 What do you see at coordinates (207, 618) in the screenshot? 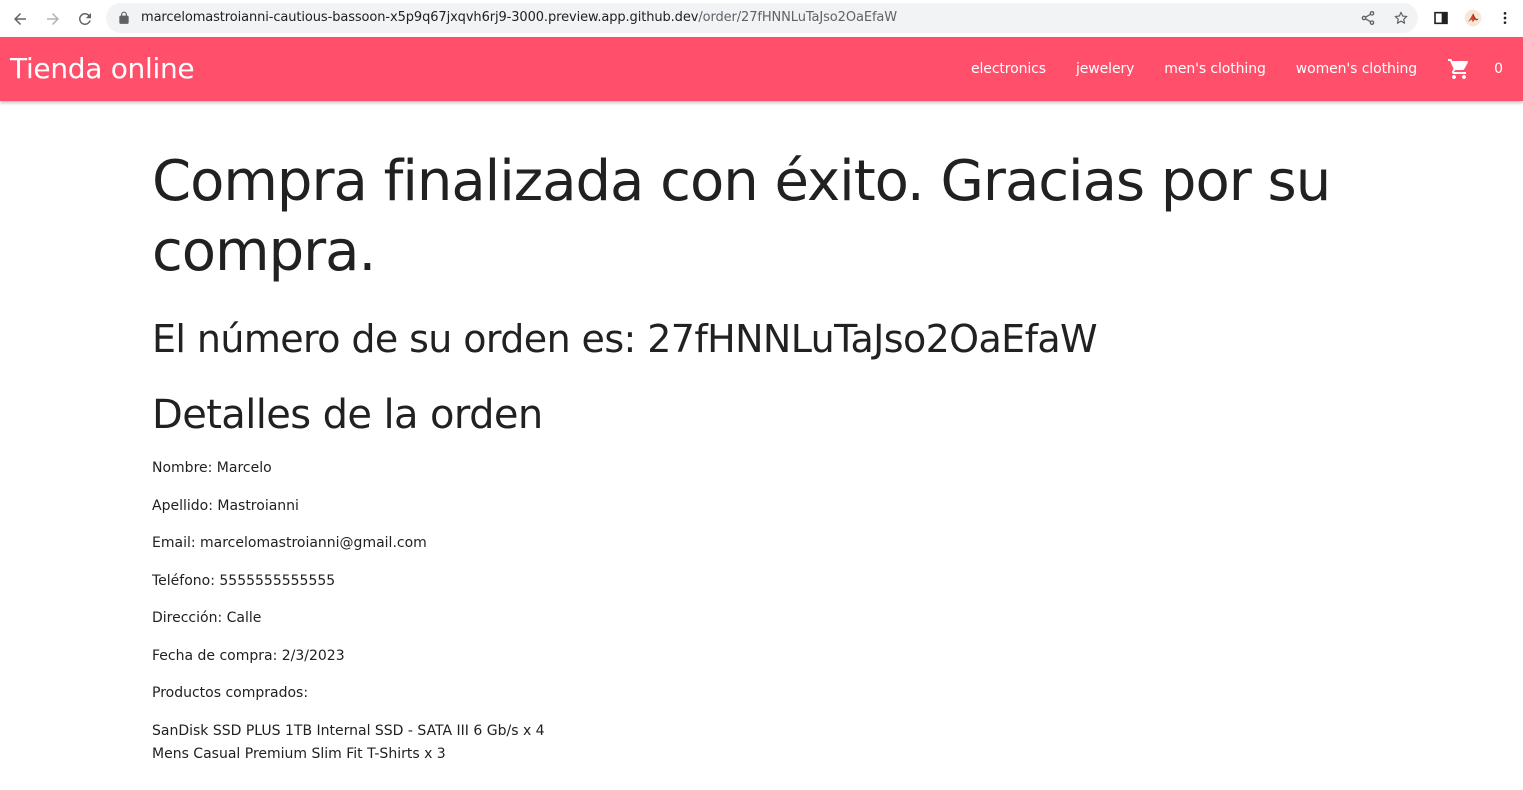
I see `detail-direccion: Dirección: Calle` at bounding box center [207, 618].